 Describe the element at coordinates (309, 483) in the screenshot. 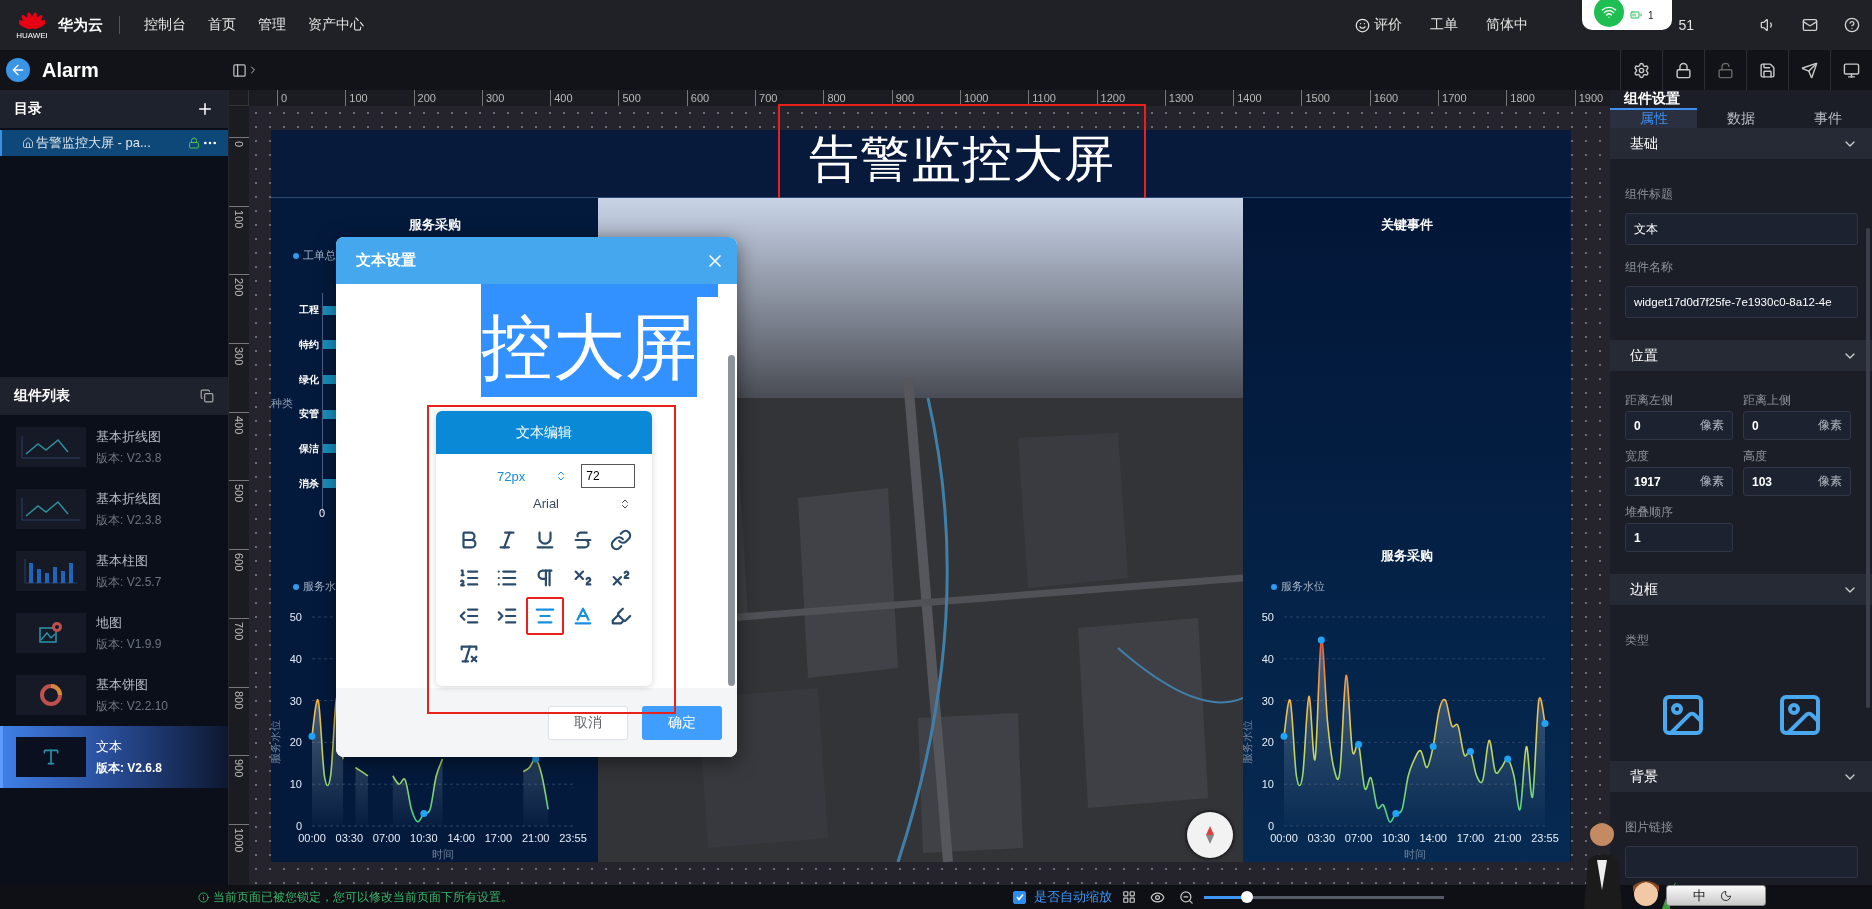

I see `category-label: 消杀` at that location.